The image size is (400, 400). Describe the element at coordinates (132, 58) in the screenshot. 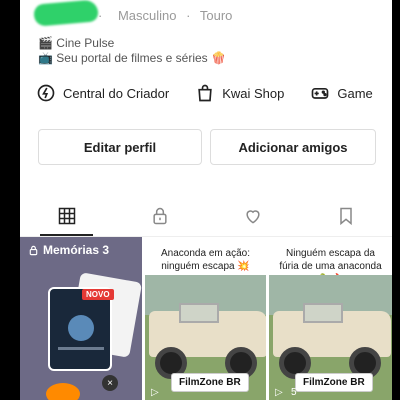

I see `bio-line-2: 📺 Seu portal de filmes e séries 🍿` at that location.